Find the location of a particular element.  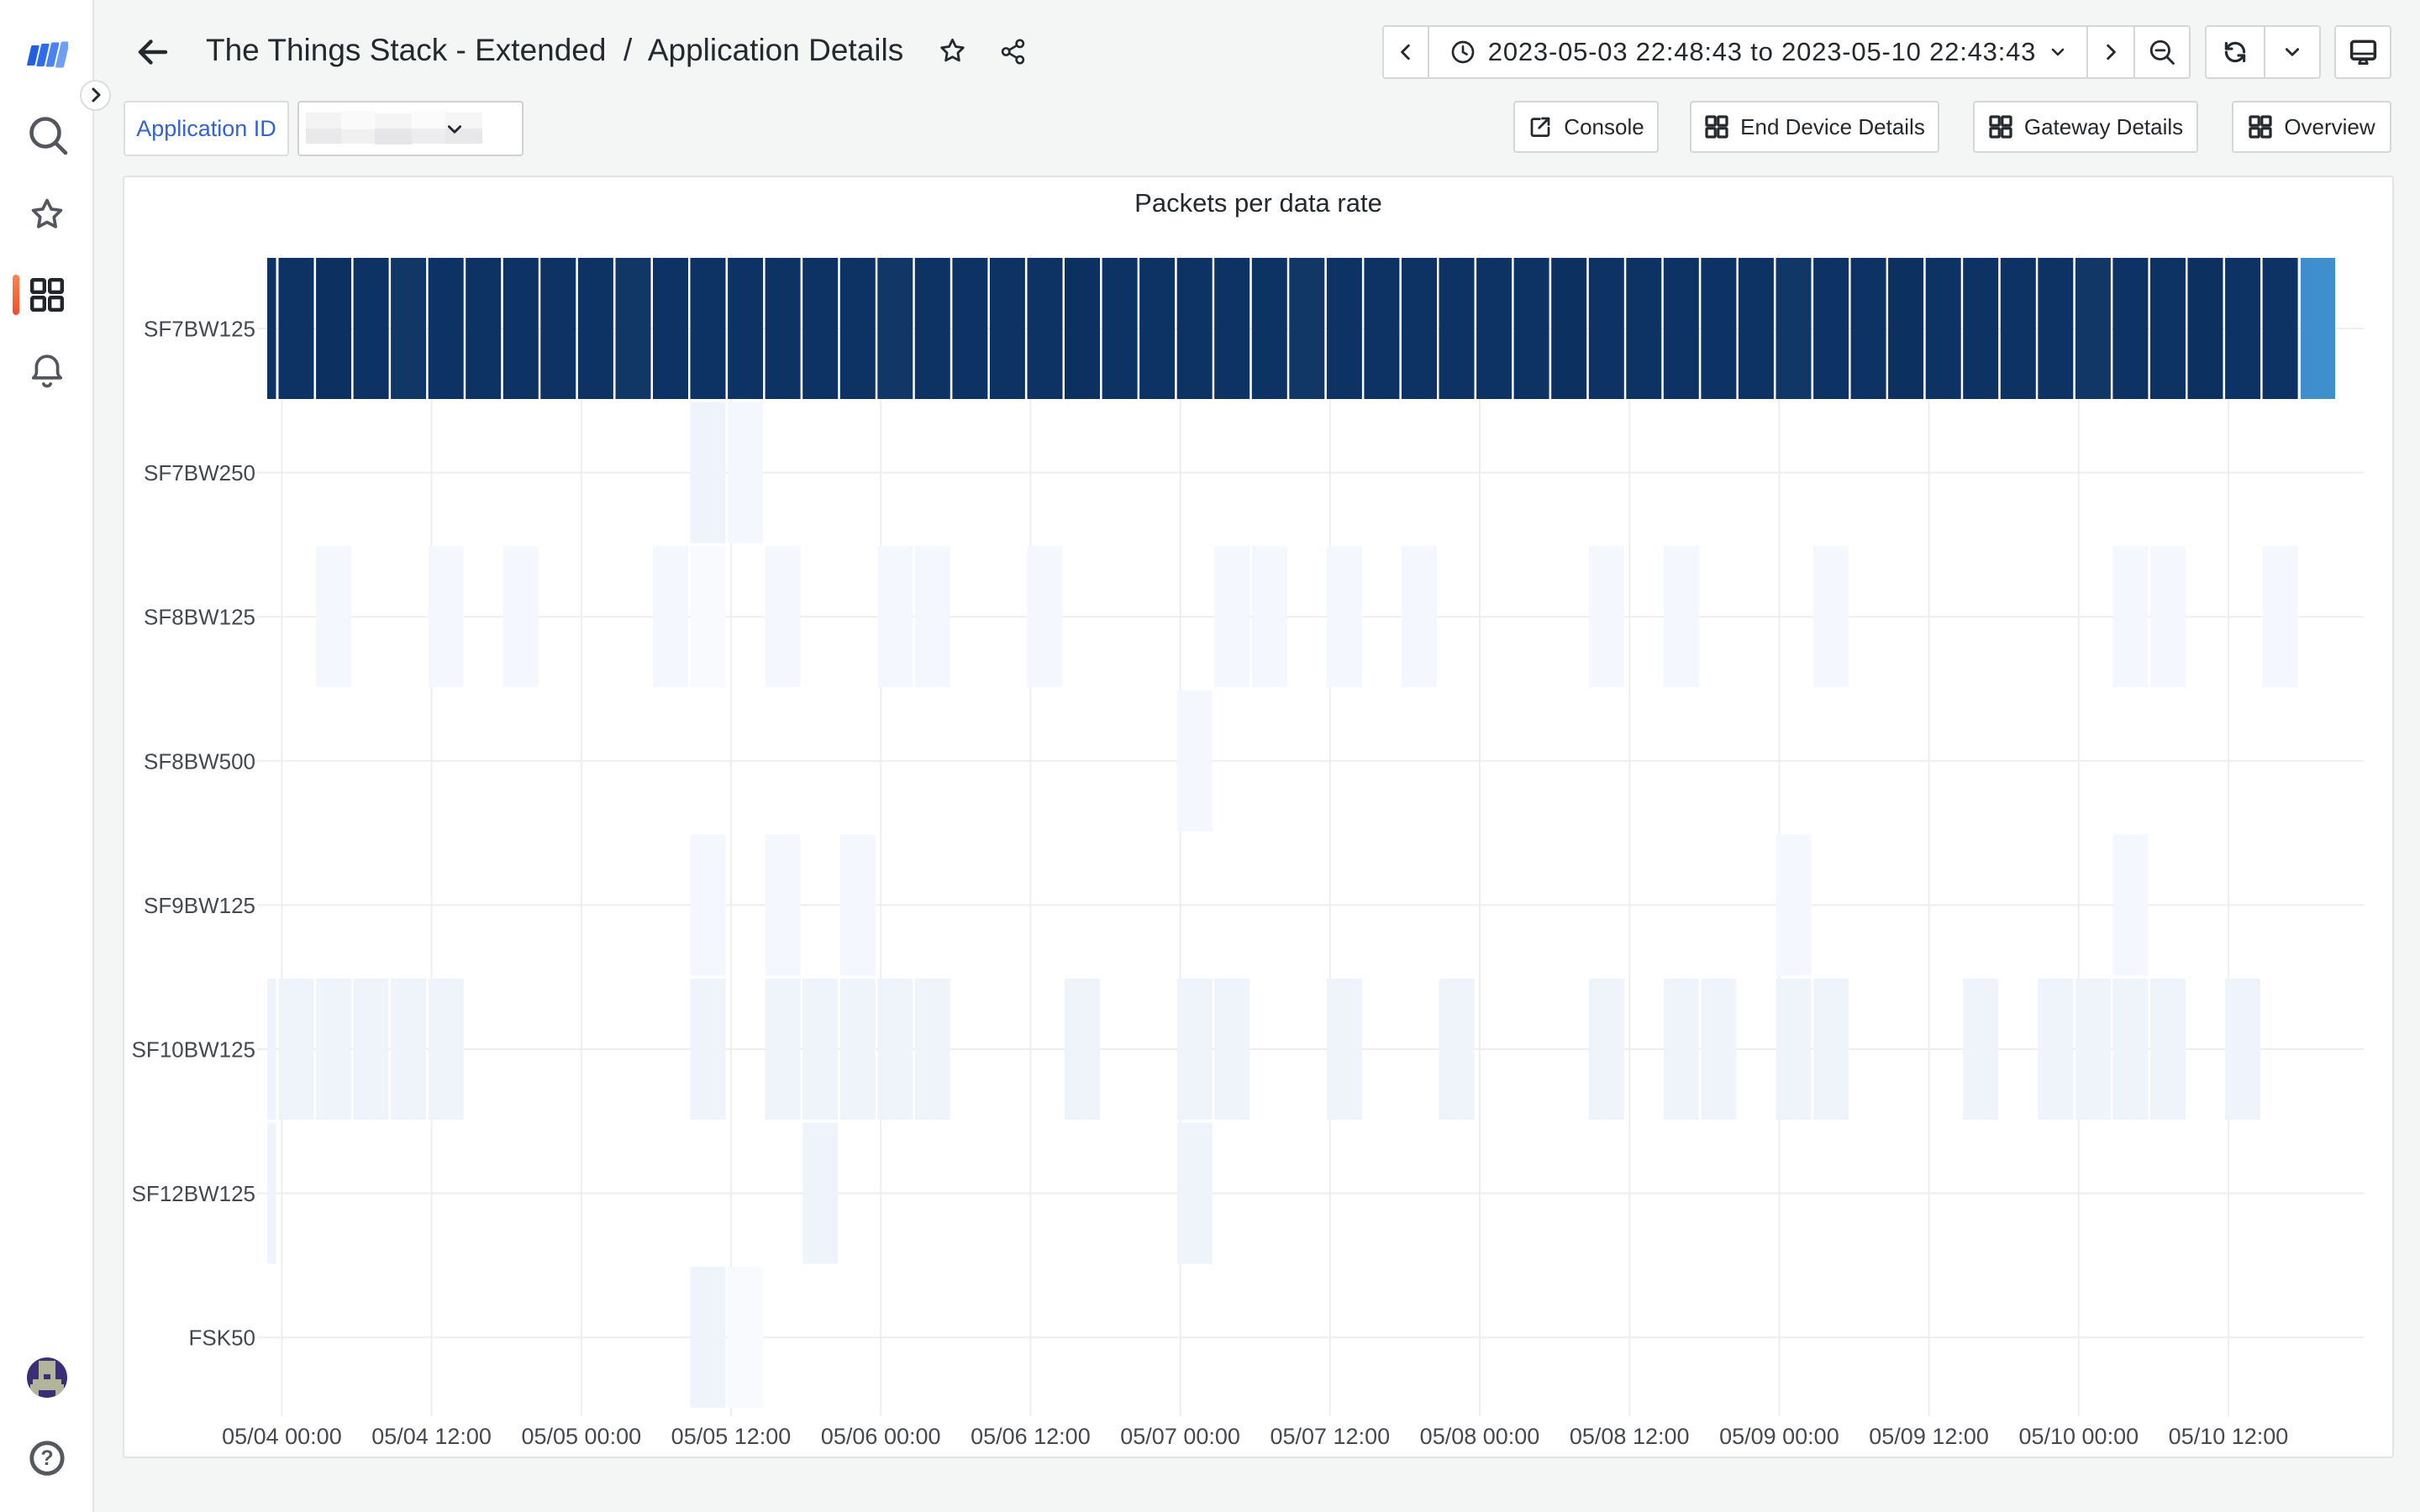

svg-text: SF9BW125 is located at coordinates (199, 905).